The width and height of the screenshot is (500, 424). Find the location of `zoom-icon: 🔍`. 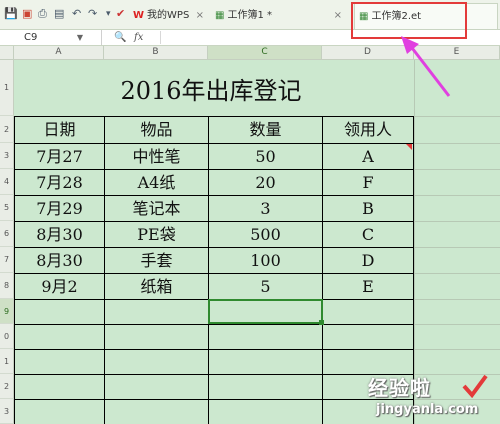

zoom-icon: 🔍 is located at coordinates (120, 37).